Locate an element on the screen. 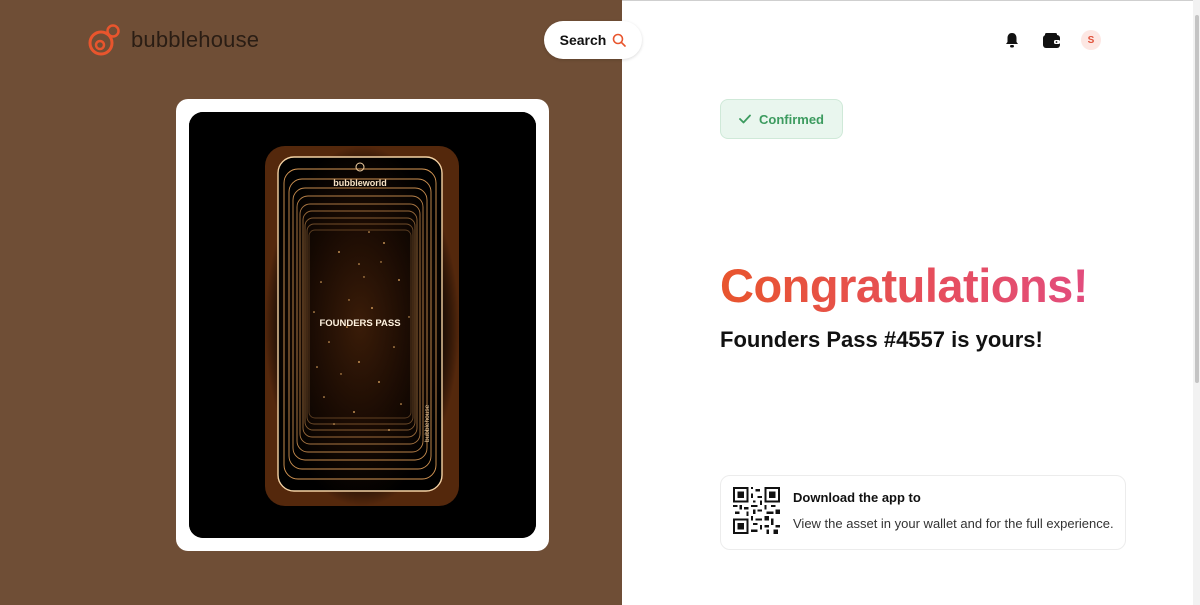  search-button: Search is located at coordinates (593, 40).